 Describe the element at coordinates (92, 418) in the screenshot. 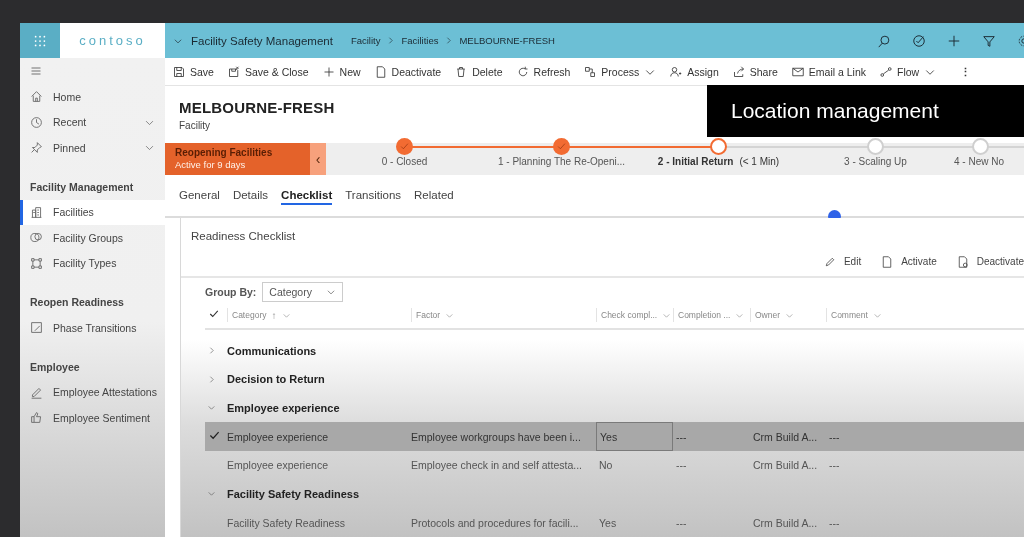

I see `nav-item: Employee Sentiment` at that location.